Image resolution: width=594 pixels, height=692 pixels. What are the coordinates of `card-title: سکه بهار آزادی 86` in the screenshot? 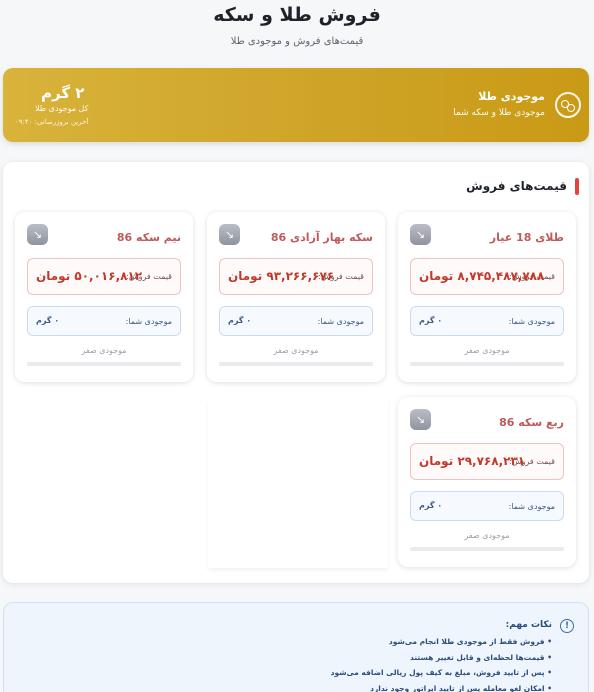 It's located at (321, 237).